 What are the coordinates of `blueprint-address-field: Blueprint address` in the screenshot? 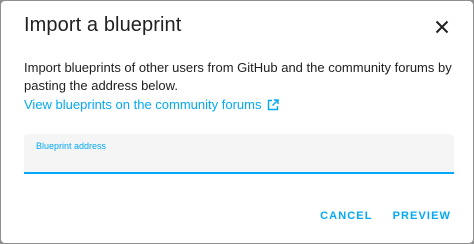 It's located at (239, 154).